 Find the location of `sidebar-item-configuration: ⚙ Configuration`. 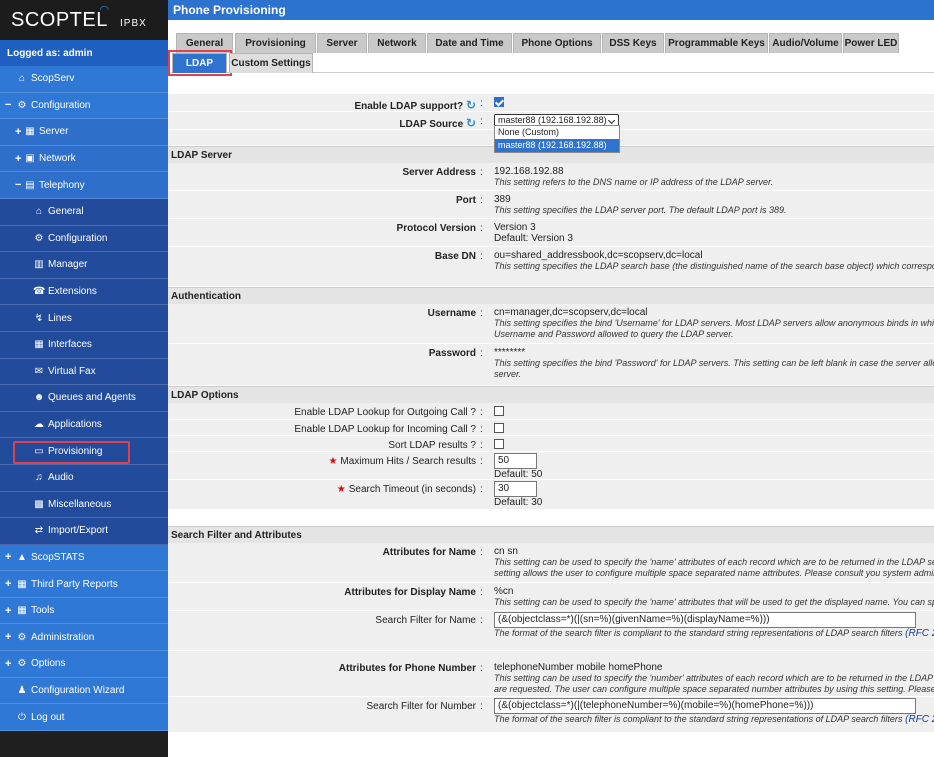

sidebar-item-configuration: ⚙ Configuration is located at coordinates (84, 239).